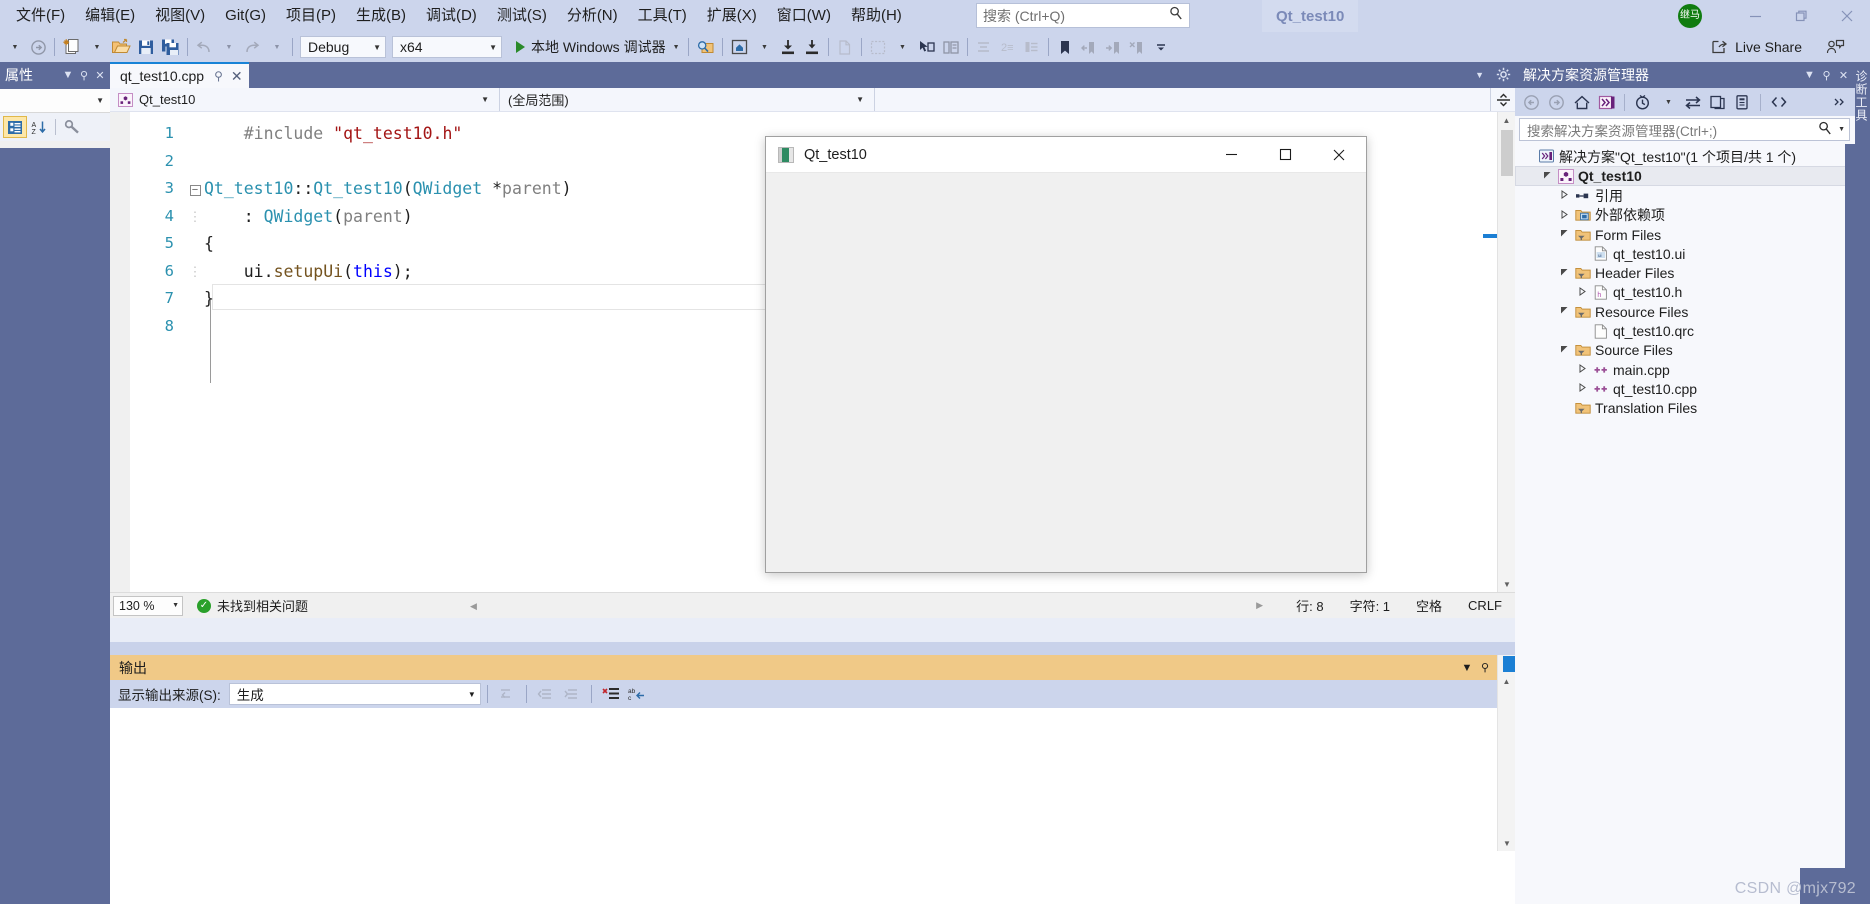 This screenshot has width=1870, height=904. I want to click on tree-item: ui qt_test10.ui, so click(1685, 253).